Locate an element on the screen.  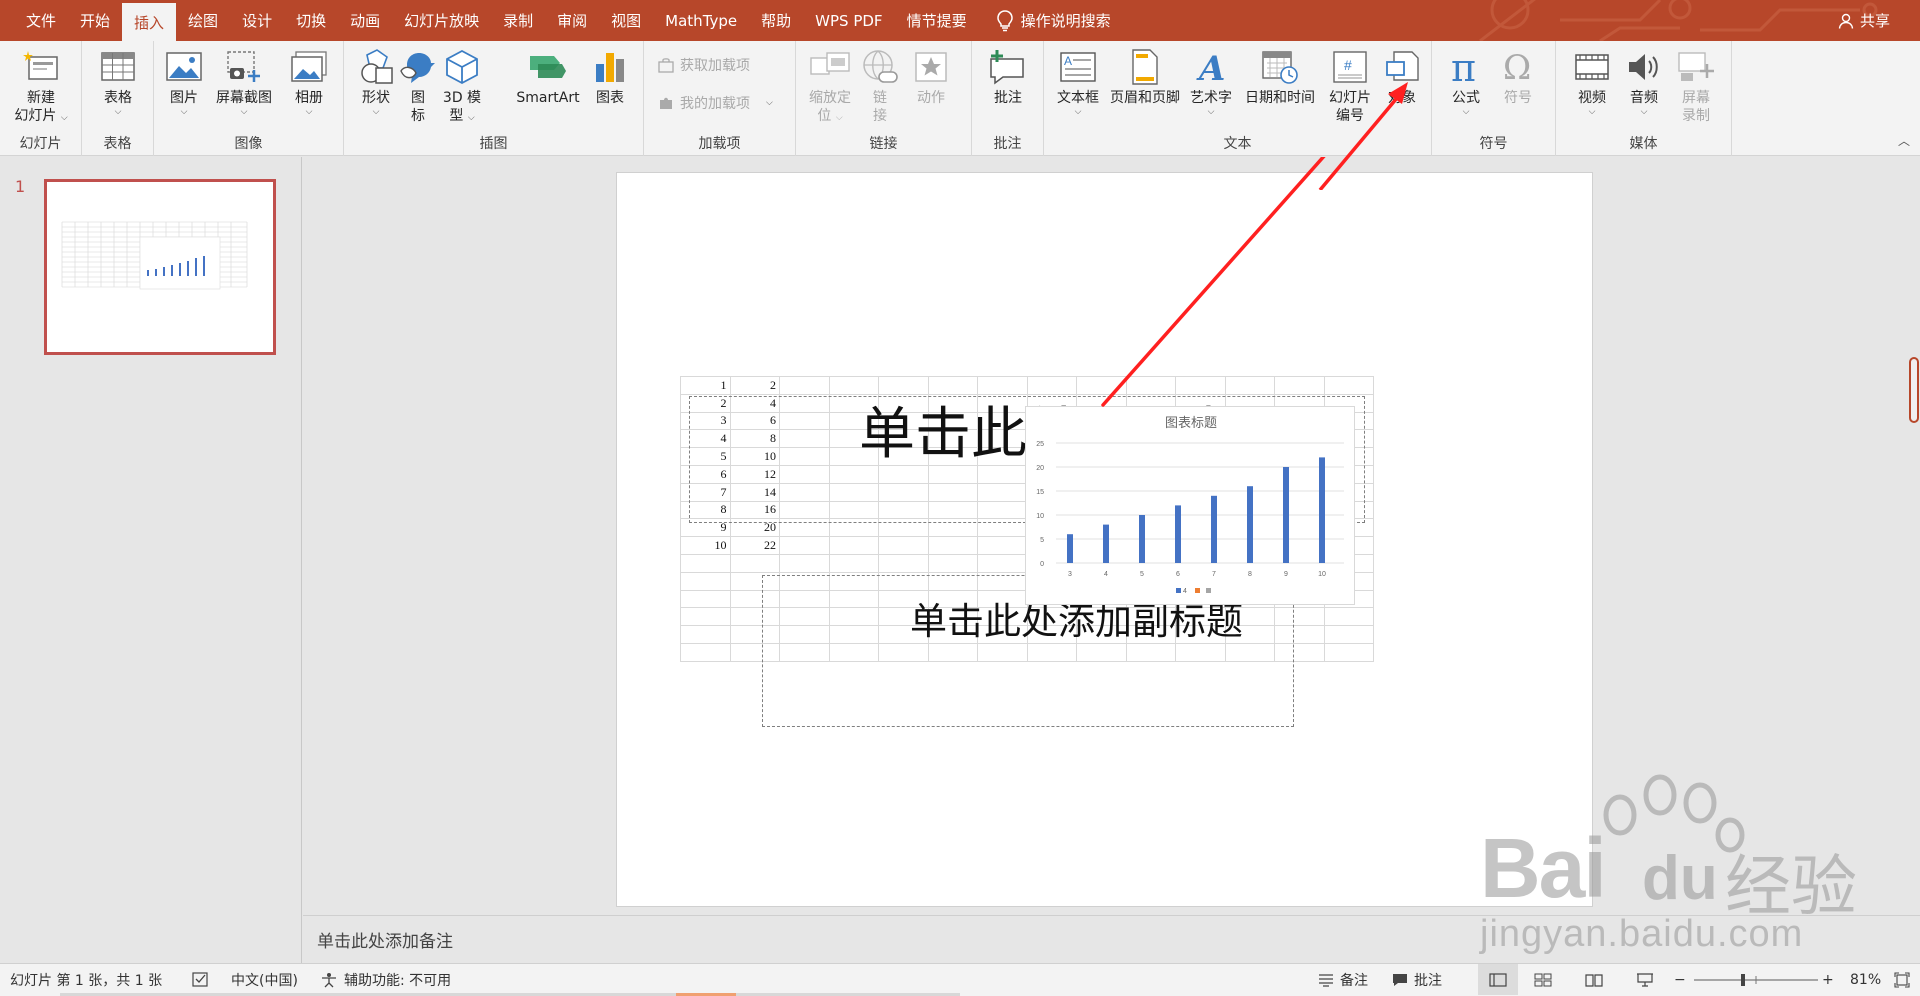
album-button: 相册 ⌵ is located at coordinates (309, 82).